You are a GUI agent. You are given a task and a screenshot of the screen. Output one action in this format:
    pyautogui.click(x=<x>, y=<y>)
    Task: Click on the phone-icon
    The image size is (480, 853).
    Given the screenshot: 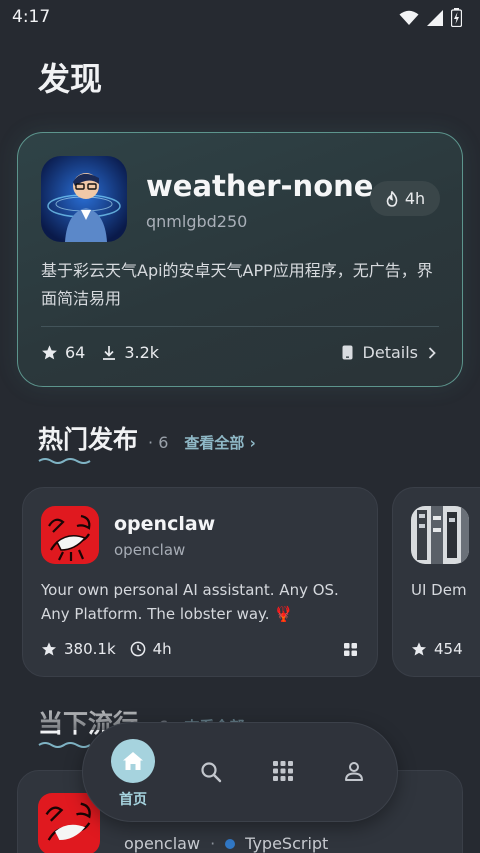 What is the action you would take?
    pyautogui.click(x=347, y=352)
    